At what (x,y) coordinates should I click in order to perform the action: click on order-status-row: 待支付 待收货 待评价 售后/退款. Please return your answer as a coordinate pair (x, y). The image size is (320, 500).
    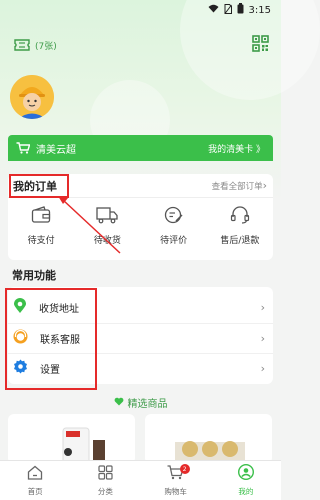
    Looking at the image, I should click on (140, 226).